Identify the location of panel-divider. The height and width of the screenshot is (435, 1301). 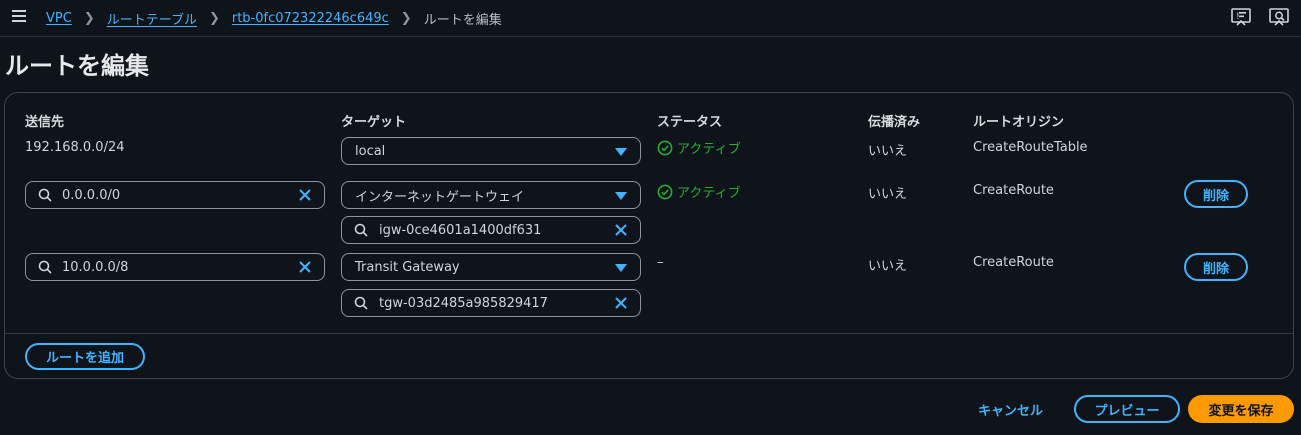
(649, 333).